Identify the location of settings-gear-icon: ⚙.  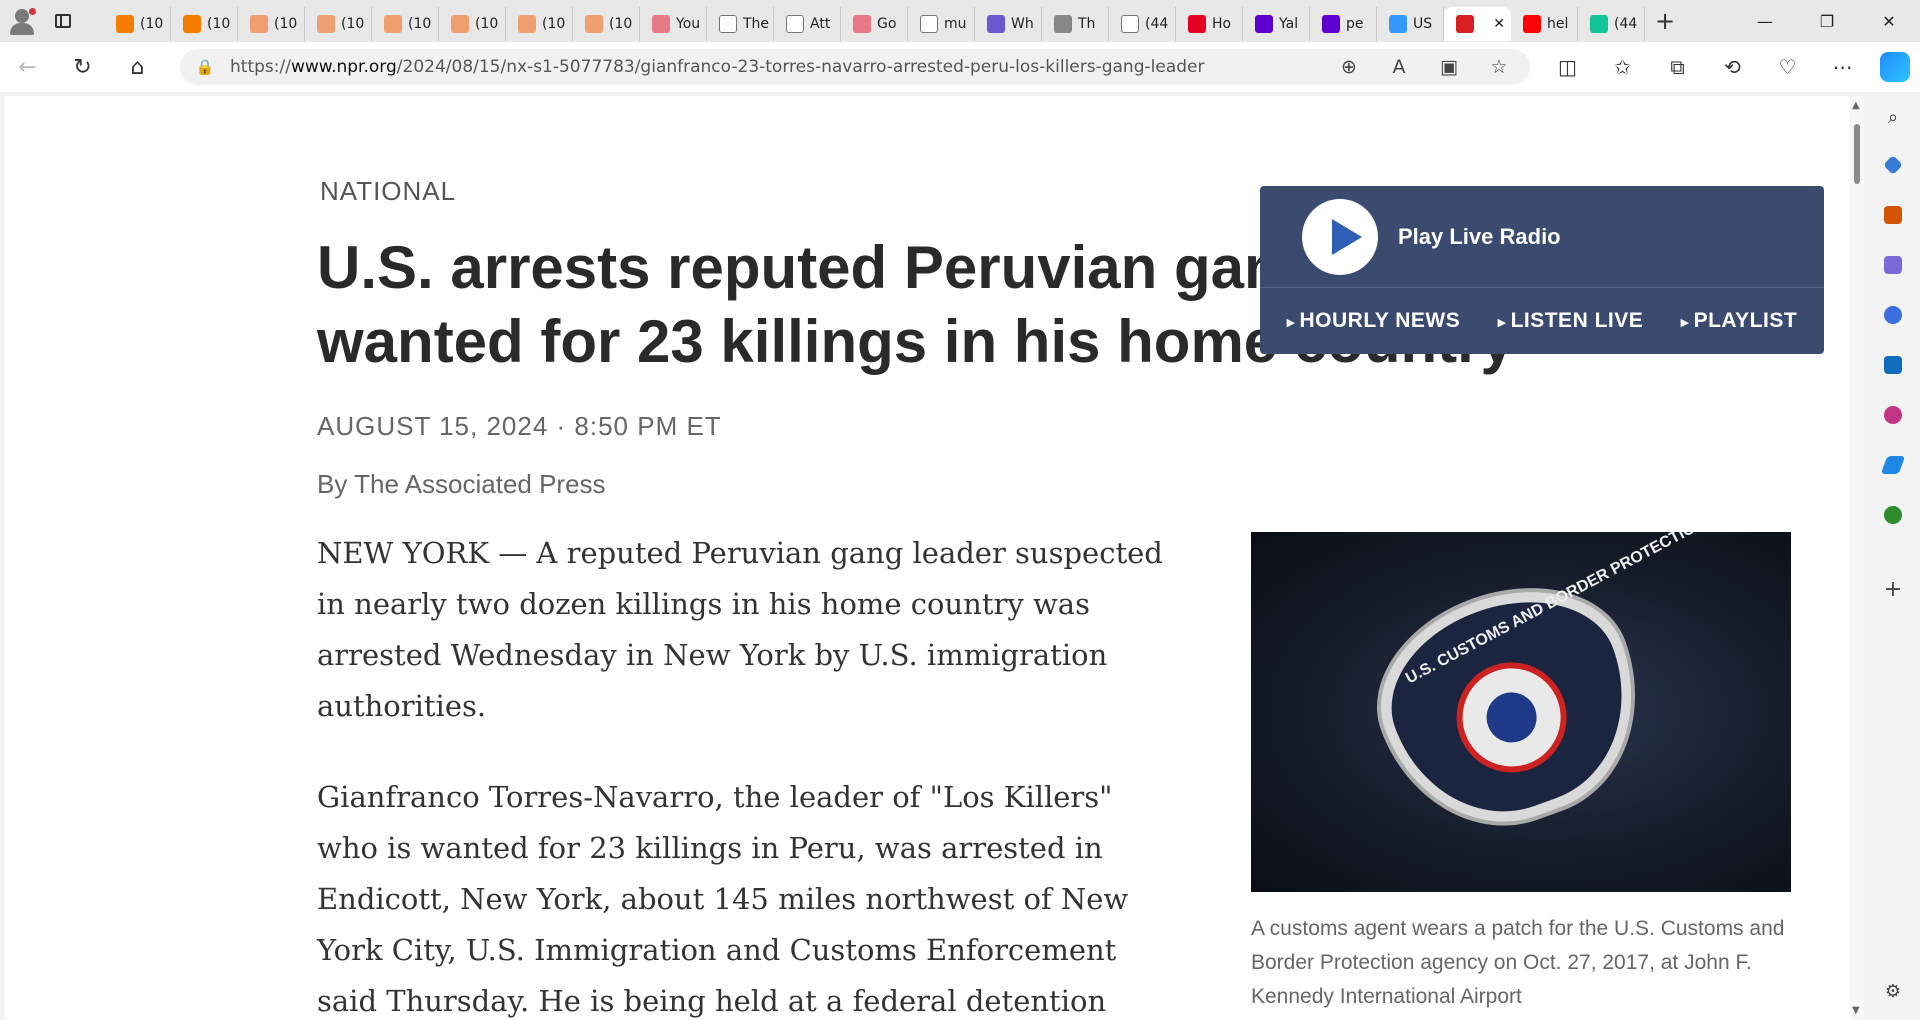
(1893, 991).